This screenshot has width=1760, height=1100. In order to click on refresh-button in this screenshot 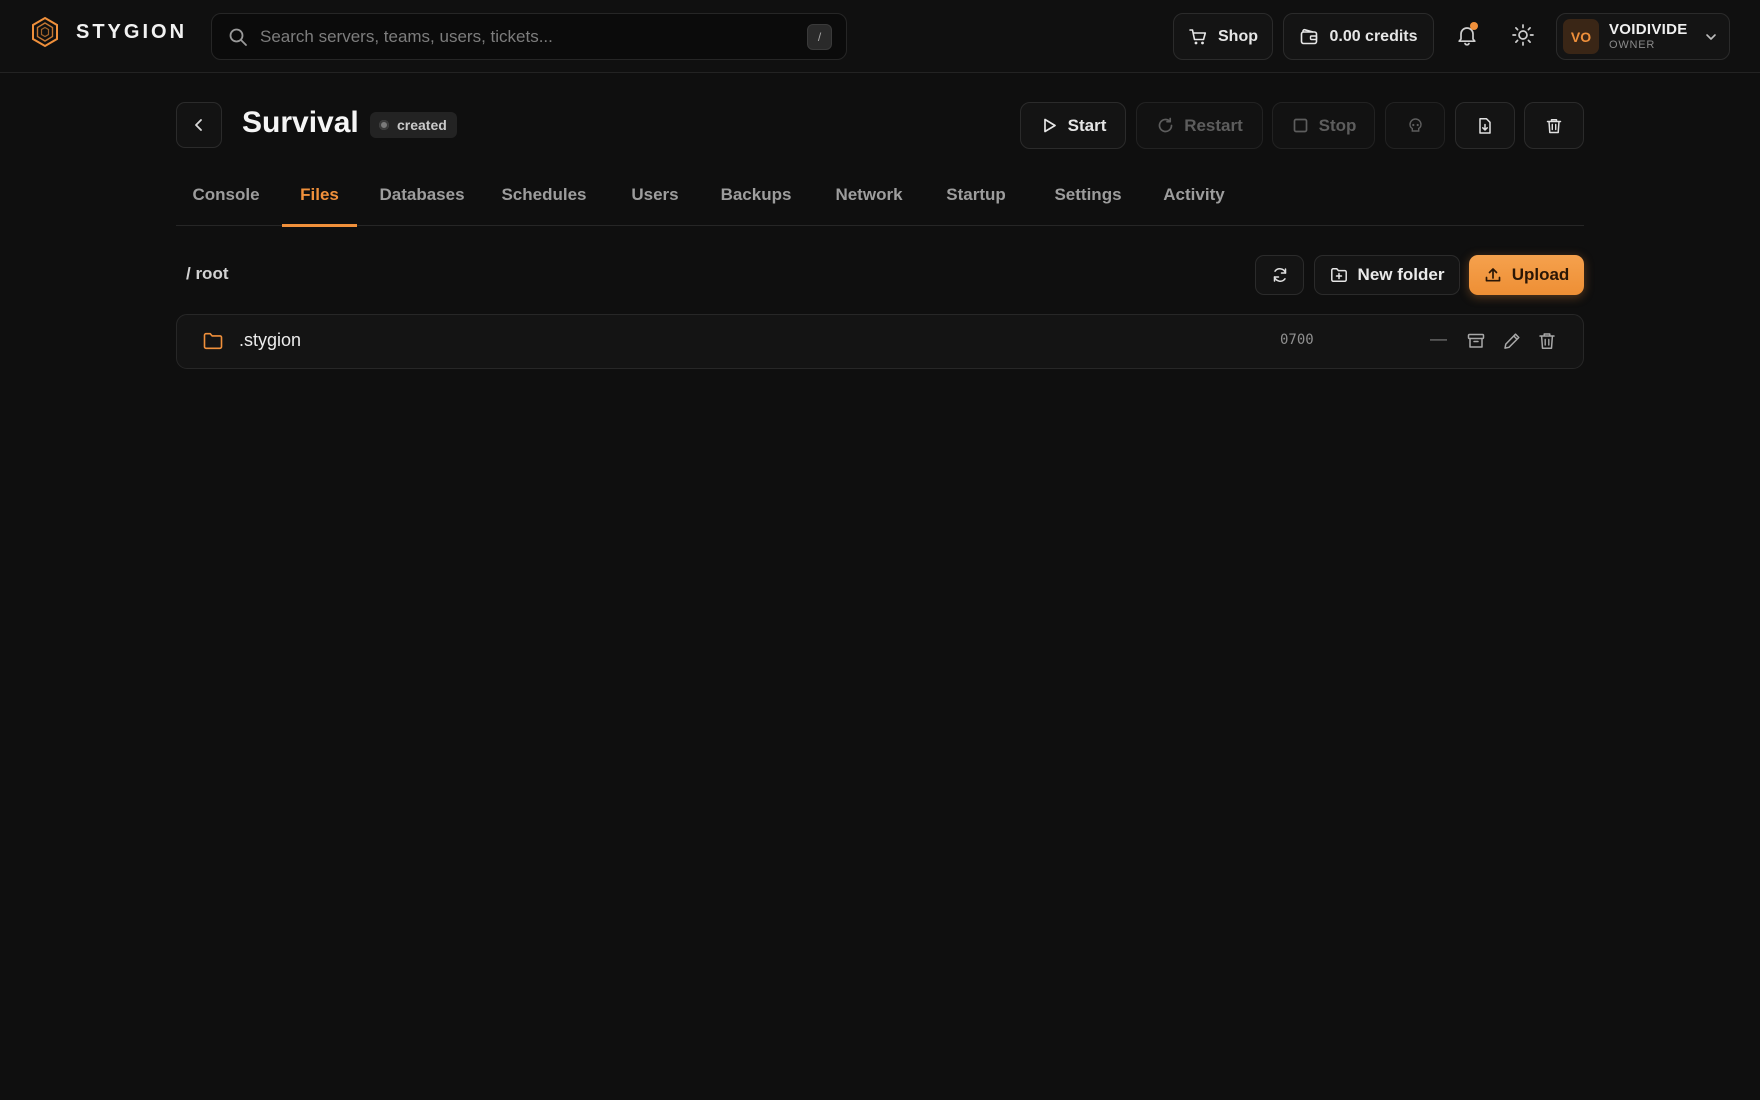, I will do `click(1279, 275)`.